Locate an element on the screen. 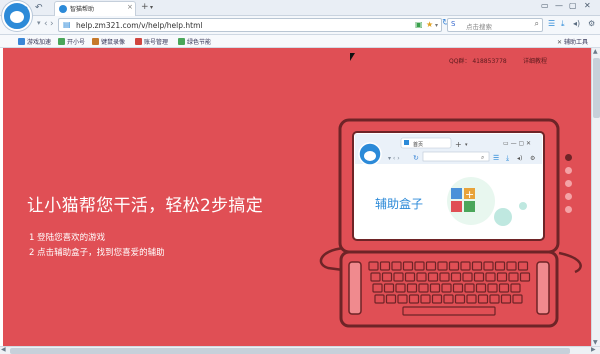 This screenshot has width=600, height=354. url-text: help.zm321.com/v/help/help.html is located at coordinates (139, 25).